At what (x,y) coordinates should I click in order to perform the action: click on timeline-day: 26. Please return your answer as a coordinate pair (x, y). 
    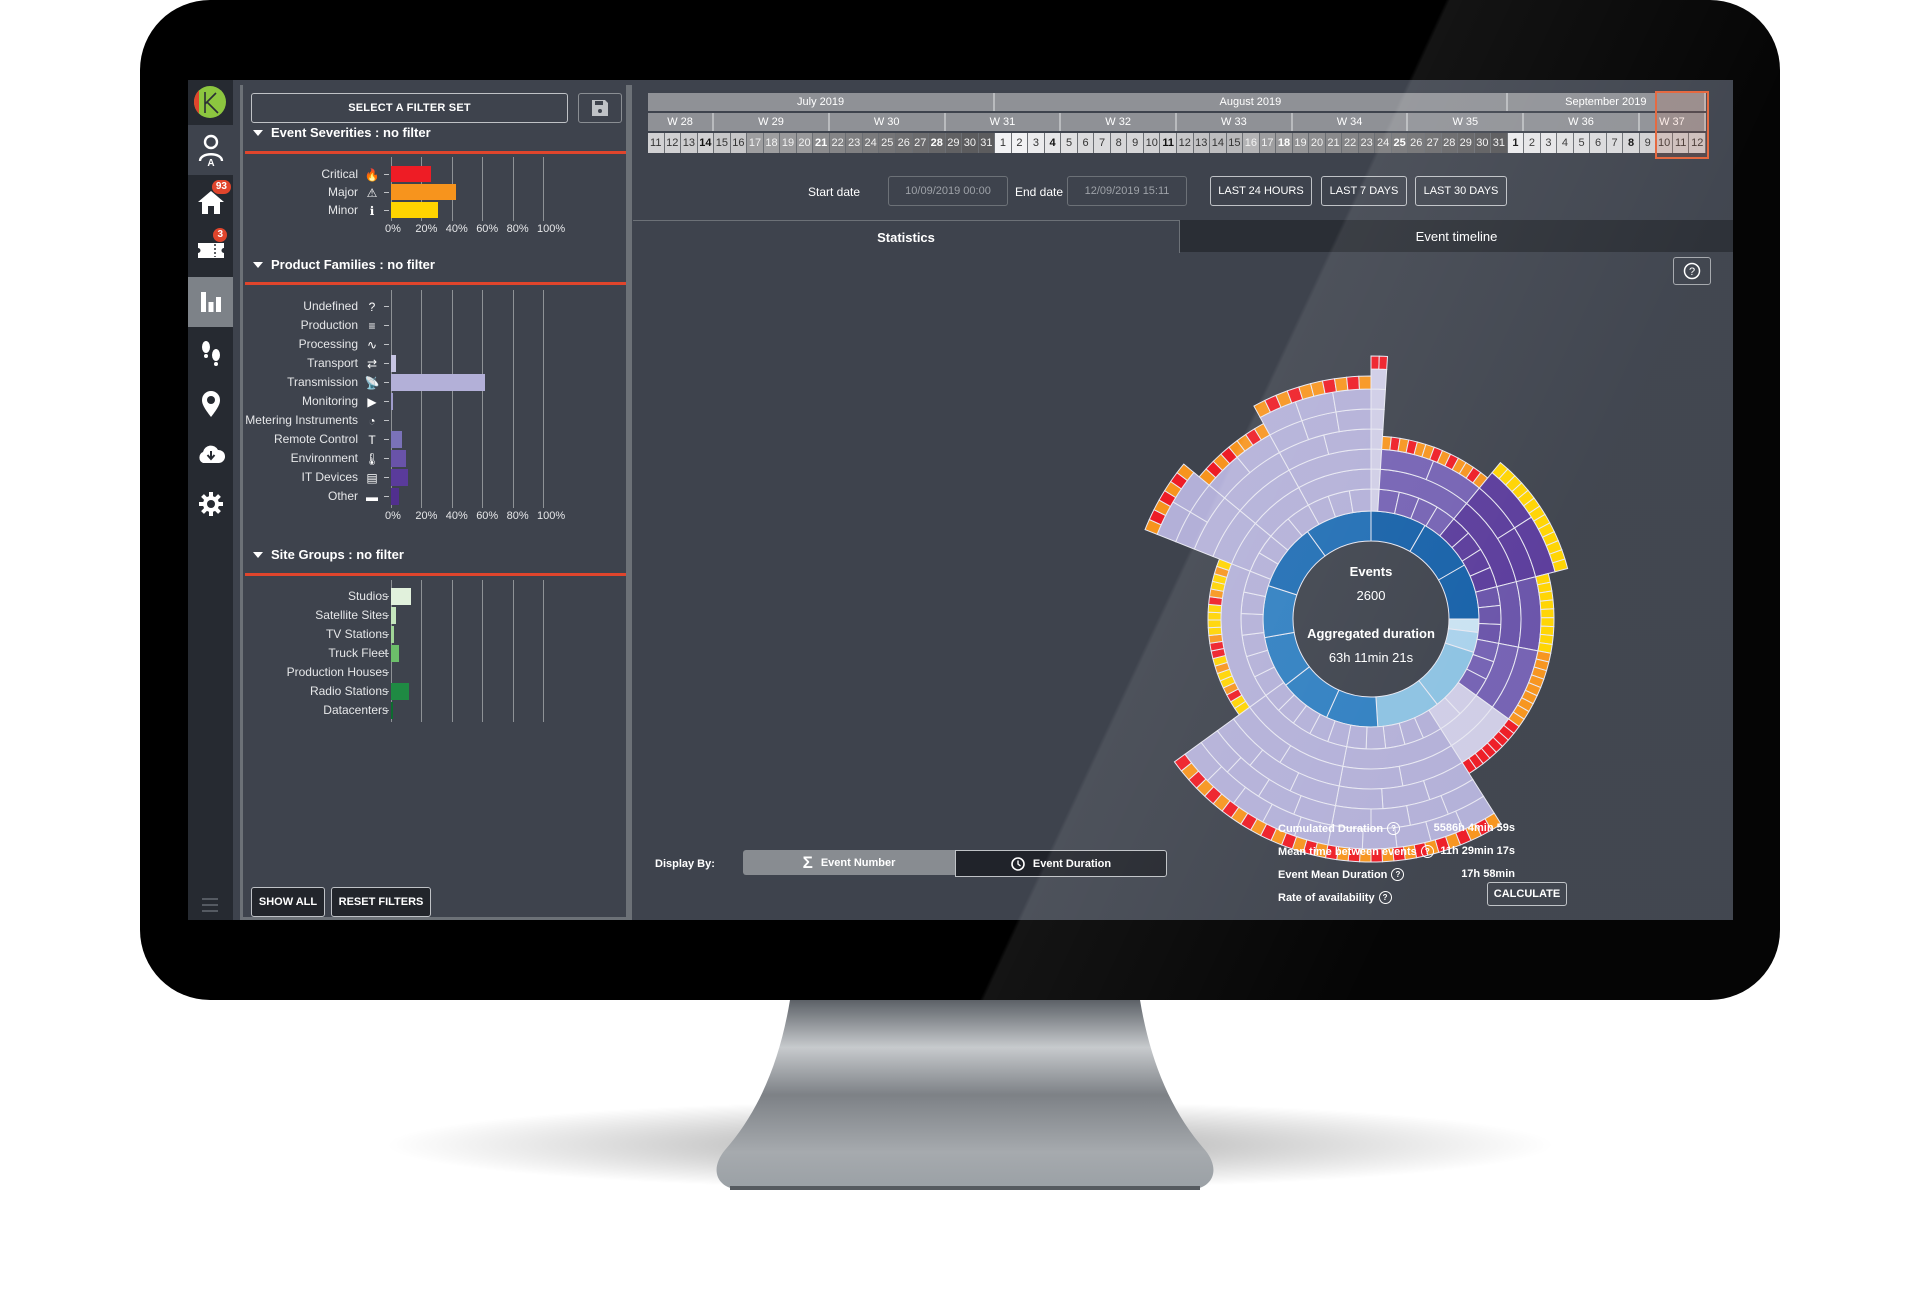
    Looking at the image, I should click on (904, 143).